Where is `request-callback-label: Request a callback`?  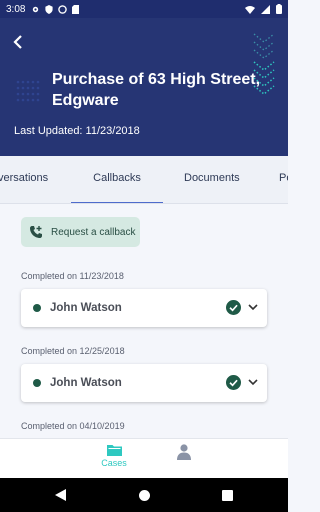
request-callback-label: Request a callback is located at coordinates (93, 232).